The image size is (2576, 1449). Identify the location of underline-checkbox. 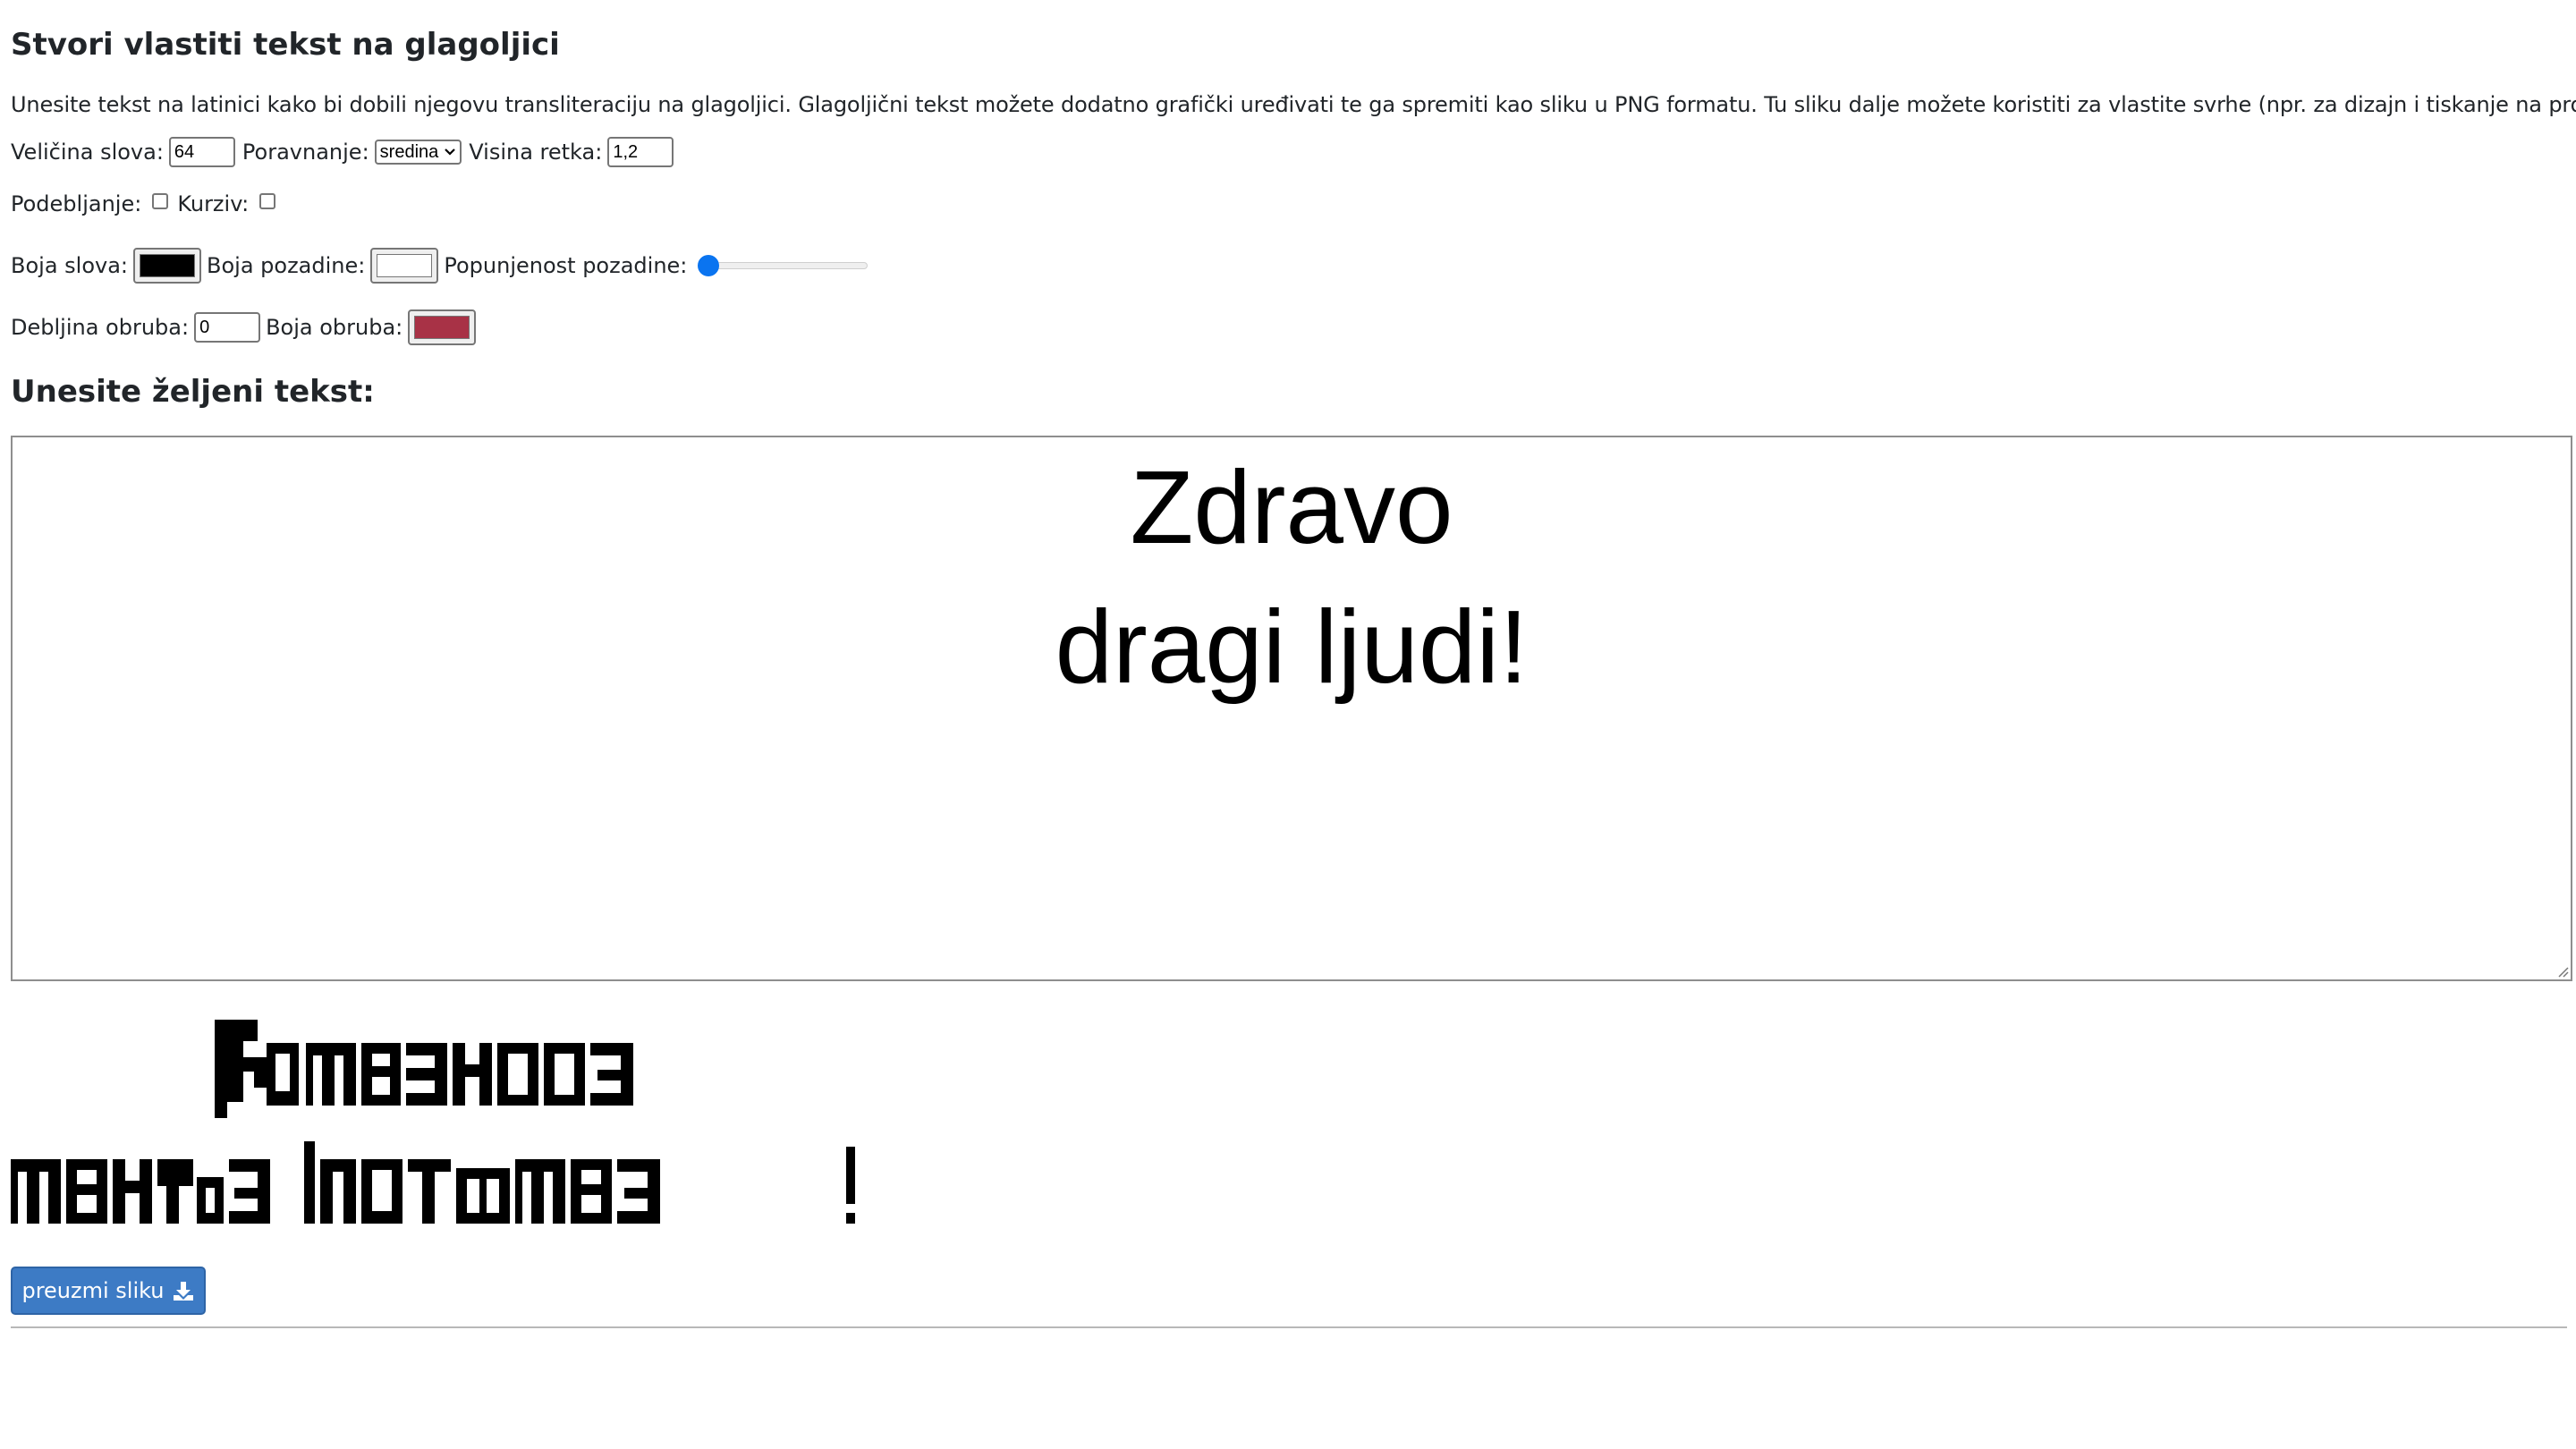
(160, 201).